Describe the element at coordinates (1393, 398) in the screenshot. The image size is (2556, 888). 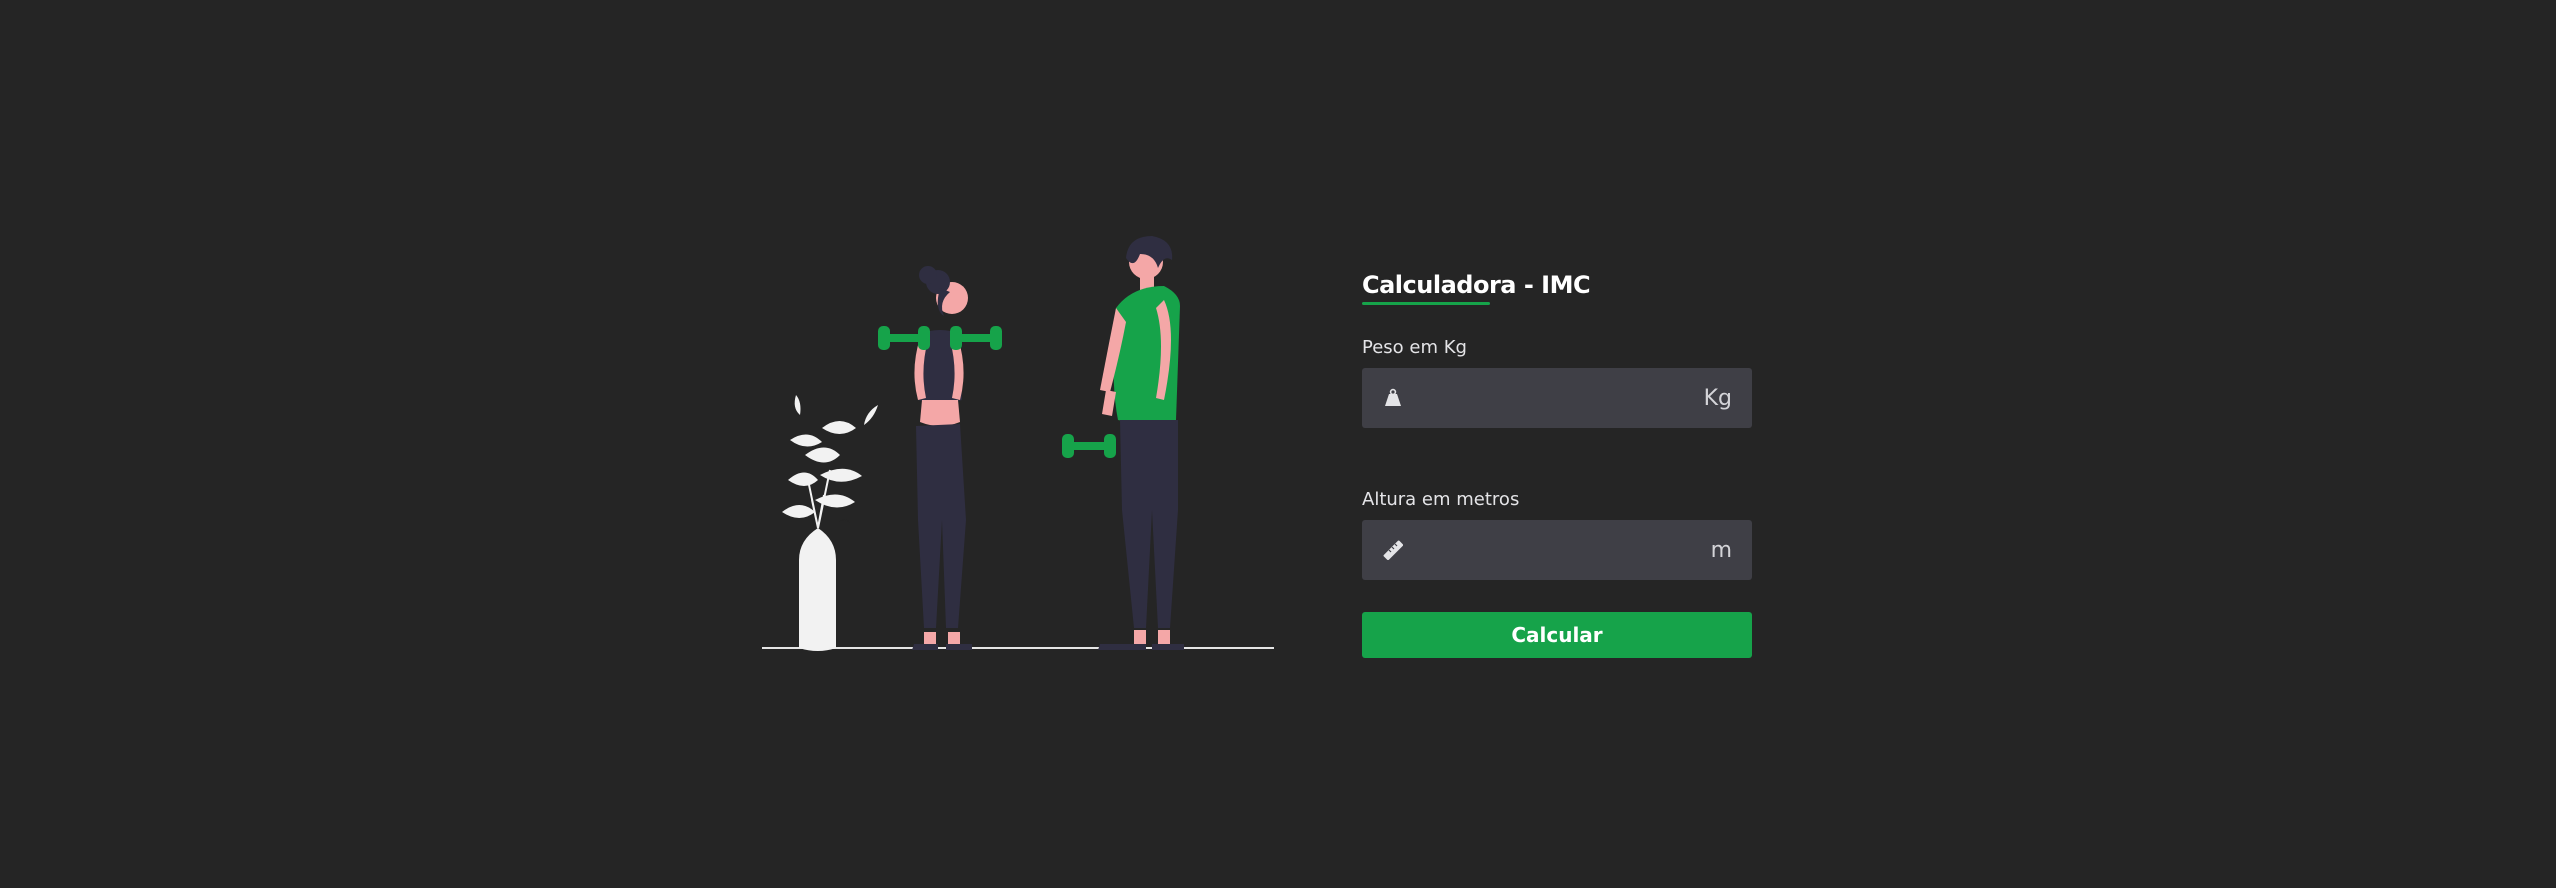
I see `weight-icon` at that location.